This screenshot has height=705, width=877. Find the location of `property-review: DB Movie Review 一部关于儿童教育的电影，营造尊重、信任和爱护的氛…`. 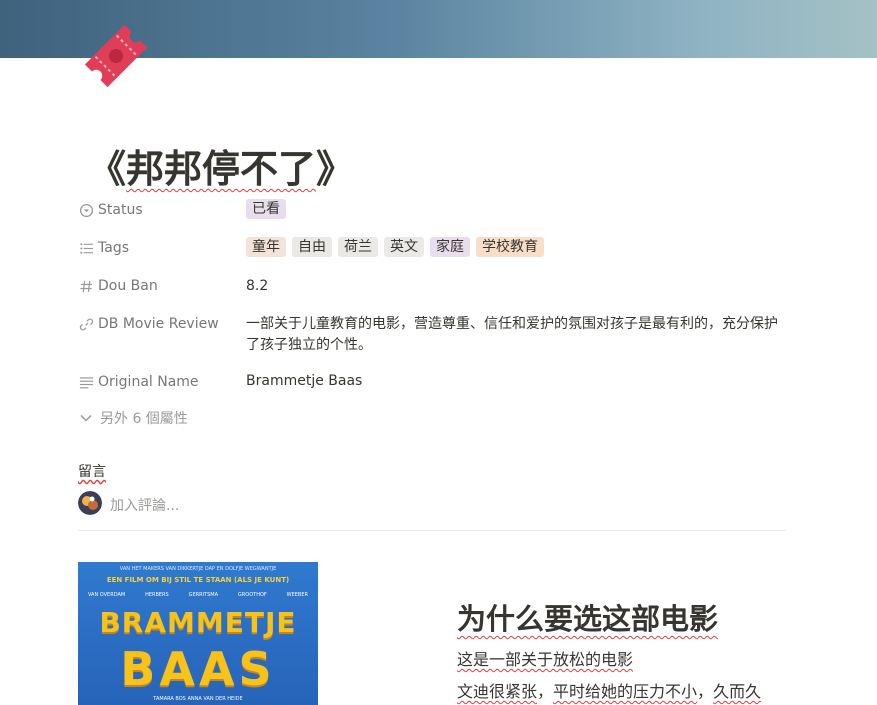

property-review: DB Movie Review 一部关于儿童教育的电影，营造尊重、信任和爱护的氛… is located at coordinates (433, 335).